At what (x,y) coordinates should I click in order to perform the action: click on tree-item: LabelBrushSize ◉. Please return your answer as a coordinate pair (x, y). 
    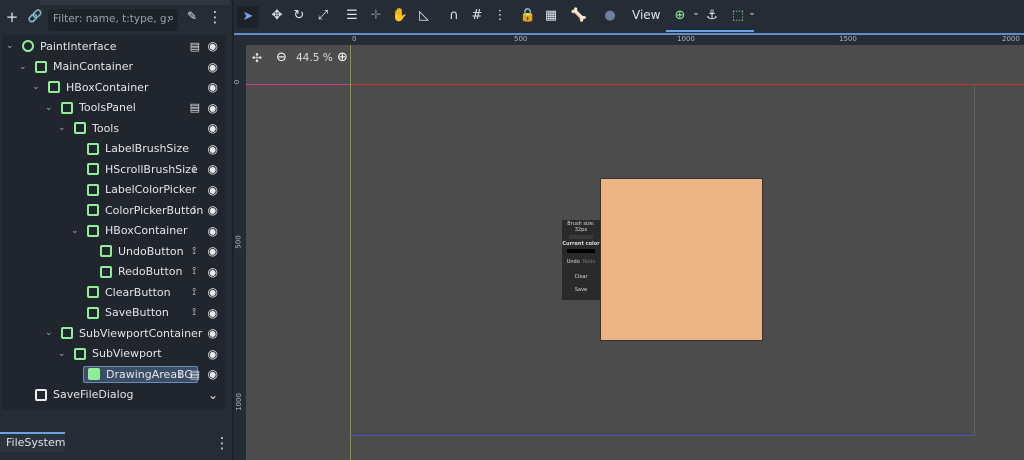
    Looking at the image, I should click on (112, 149).